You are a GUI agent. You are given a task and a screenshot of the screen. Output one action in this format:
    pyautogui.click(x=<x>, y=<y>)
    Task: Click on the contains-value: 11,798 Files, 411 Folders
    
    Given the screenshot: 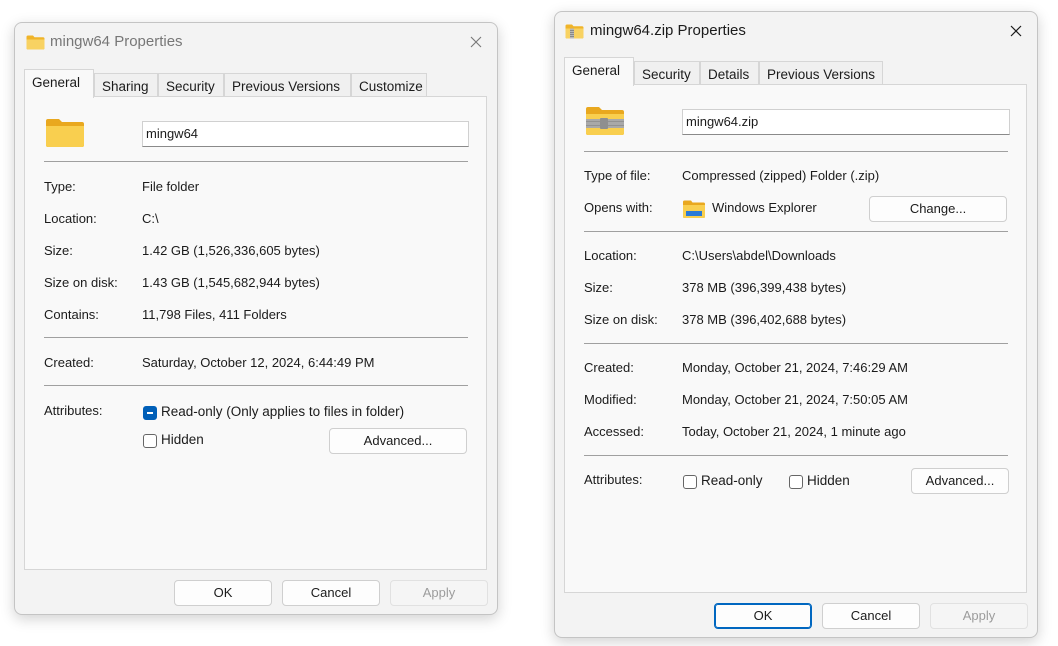 What is the action you would take?
    pyautogui.click(x=214, y=314)
    